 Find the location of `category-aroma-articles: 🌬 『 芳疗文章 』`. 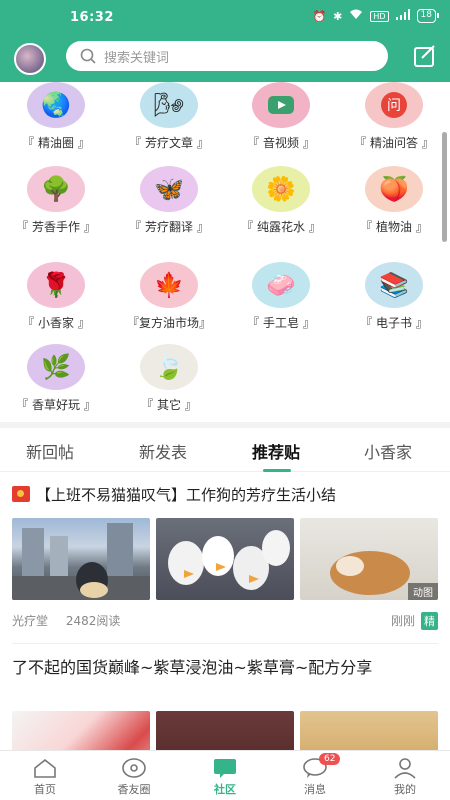

category-aroma-articles: 🌬 『 芳疗文章 』 is located at coordinates (169, 116).